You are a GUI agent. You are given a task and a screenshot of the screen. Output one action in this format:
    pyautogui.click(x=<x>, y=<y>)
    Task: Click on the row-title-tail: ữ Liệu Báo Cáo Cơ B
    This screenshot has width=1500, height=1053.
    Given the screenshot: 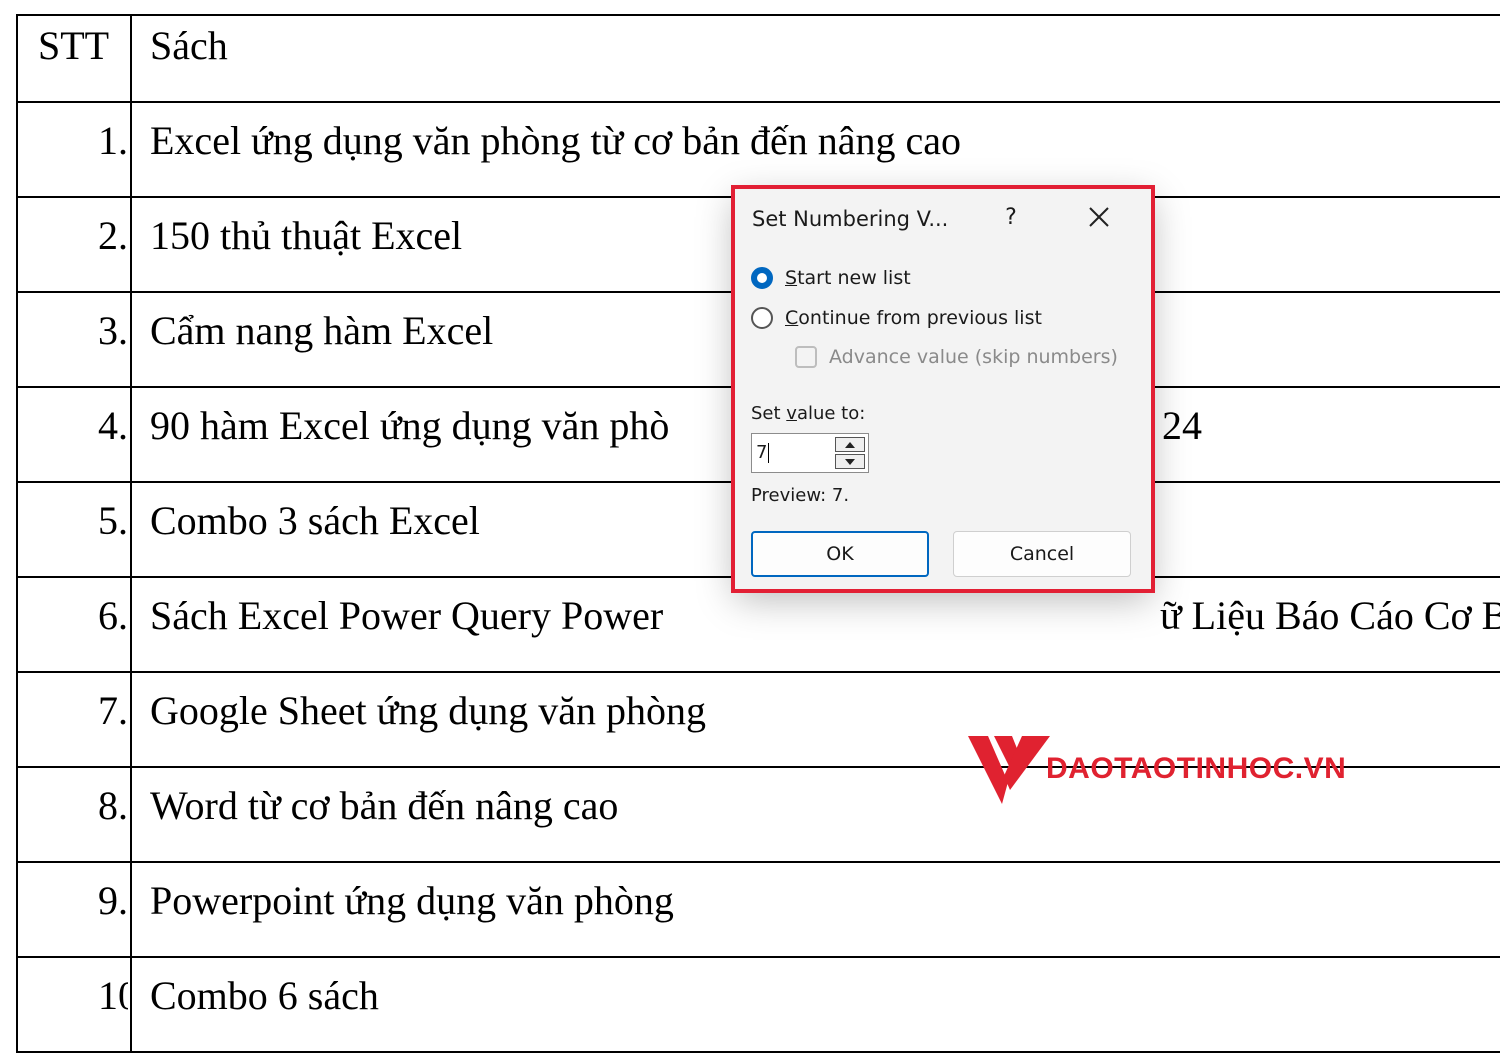 What is the action you would take?
    pyautogui.click(x=1330, y=615)
    